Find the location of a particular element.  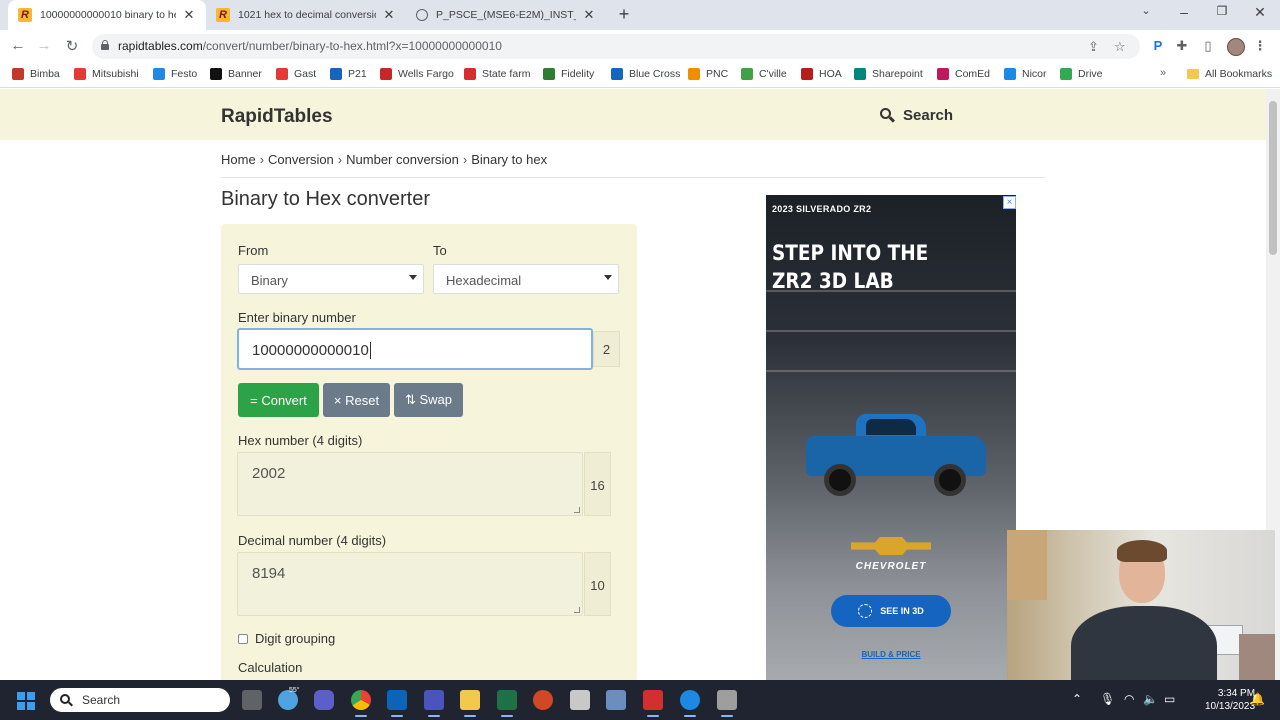

powerpoint-icon is located at coordinates (543, 700).